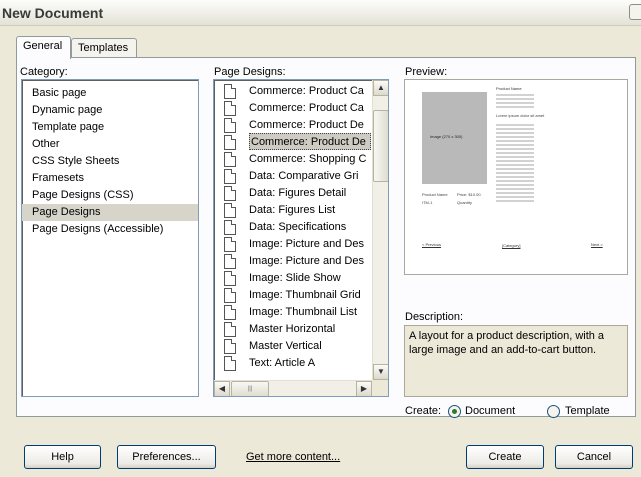 The width and height of the screenshot is (641, 477). Describe the element at coordinates (469, 194) in the screenshot. I see `preview-price: Price: $10.00` at that location.